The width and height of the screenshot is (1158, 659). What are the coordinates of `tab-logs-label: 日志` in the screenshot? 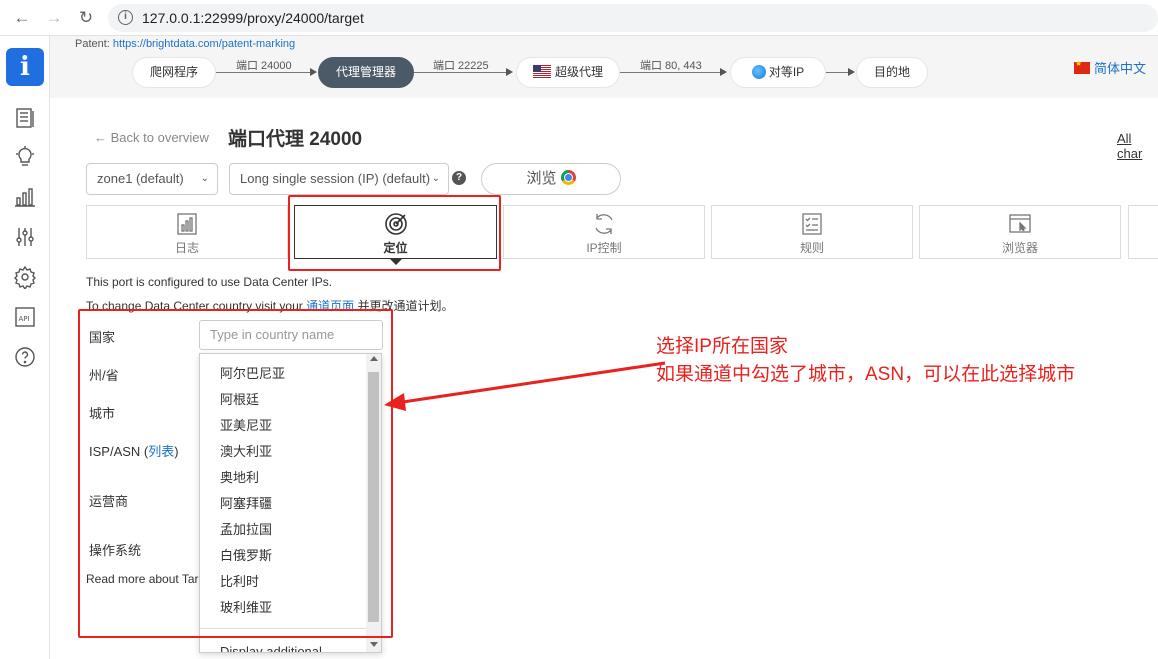 It's located at (186, 248).